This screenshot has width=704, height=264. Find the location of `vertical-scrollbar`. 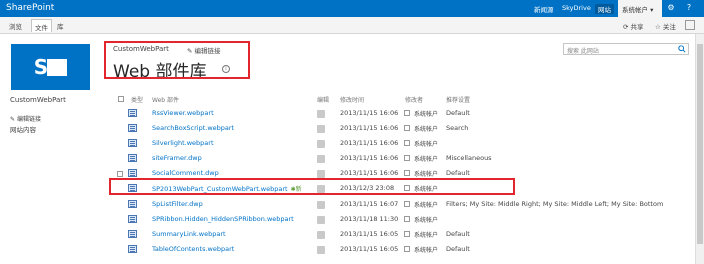

vertical-scrollbar is located at coordinates (699, 149).